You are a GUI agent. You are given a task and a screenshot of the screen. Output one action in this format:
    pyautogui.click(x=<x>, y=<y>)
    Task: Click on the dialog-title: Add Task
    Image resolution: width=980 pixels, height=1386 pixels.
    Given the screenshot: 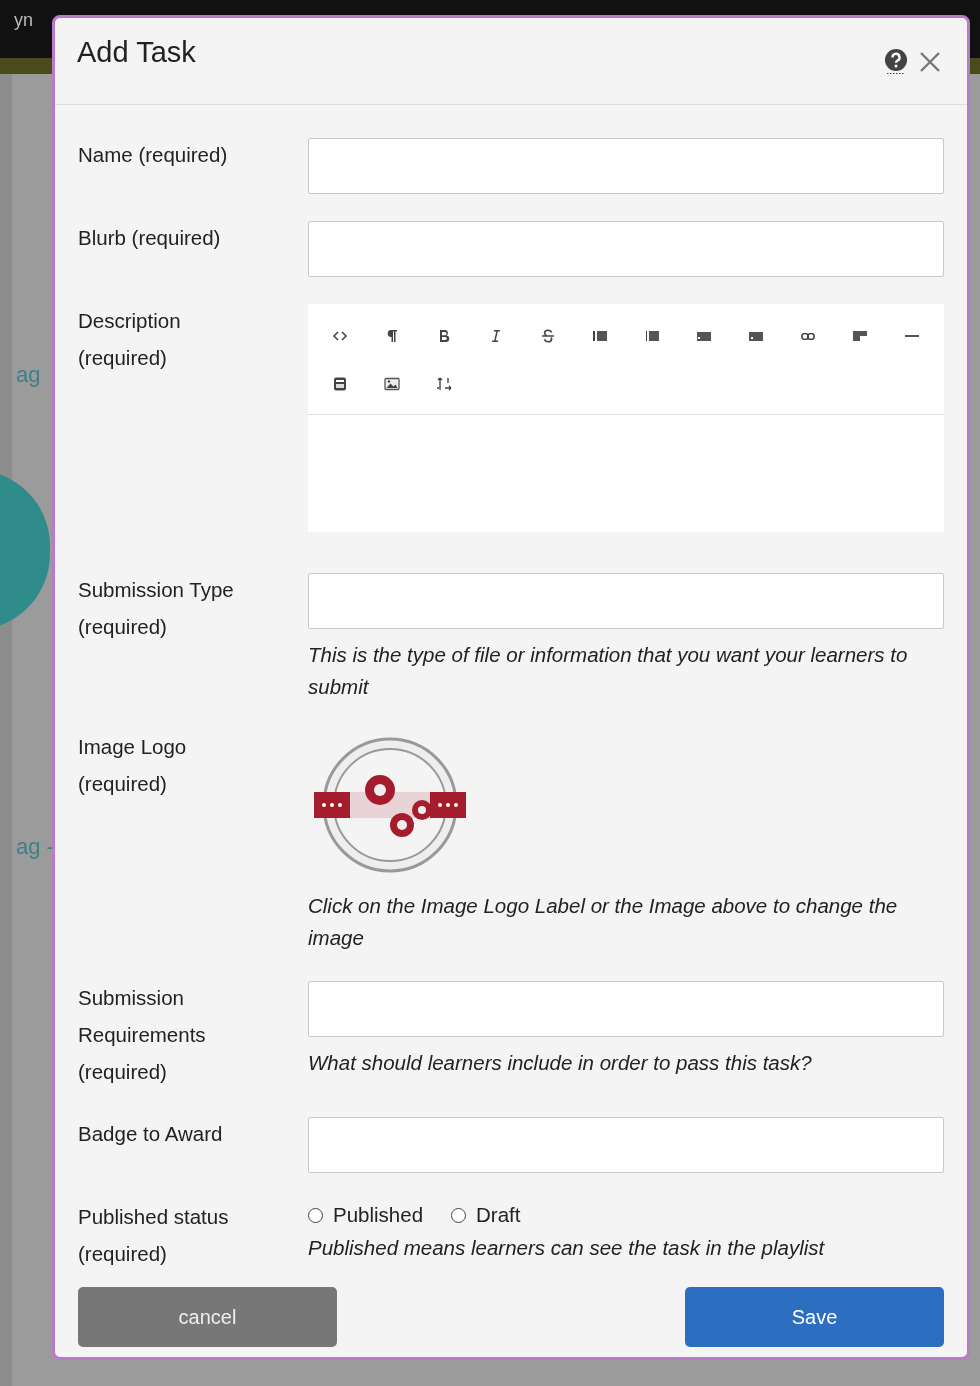 What is the action you would take?
    pyautogui.click(x=137, y=52)
    